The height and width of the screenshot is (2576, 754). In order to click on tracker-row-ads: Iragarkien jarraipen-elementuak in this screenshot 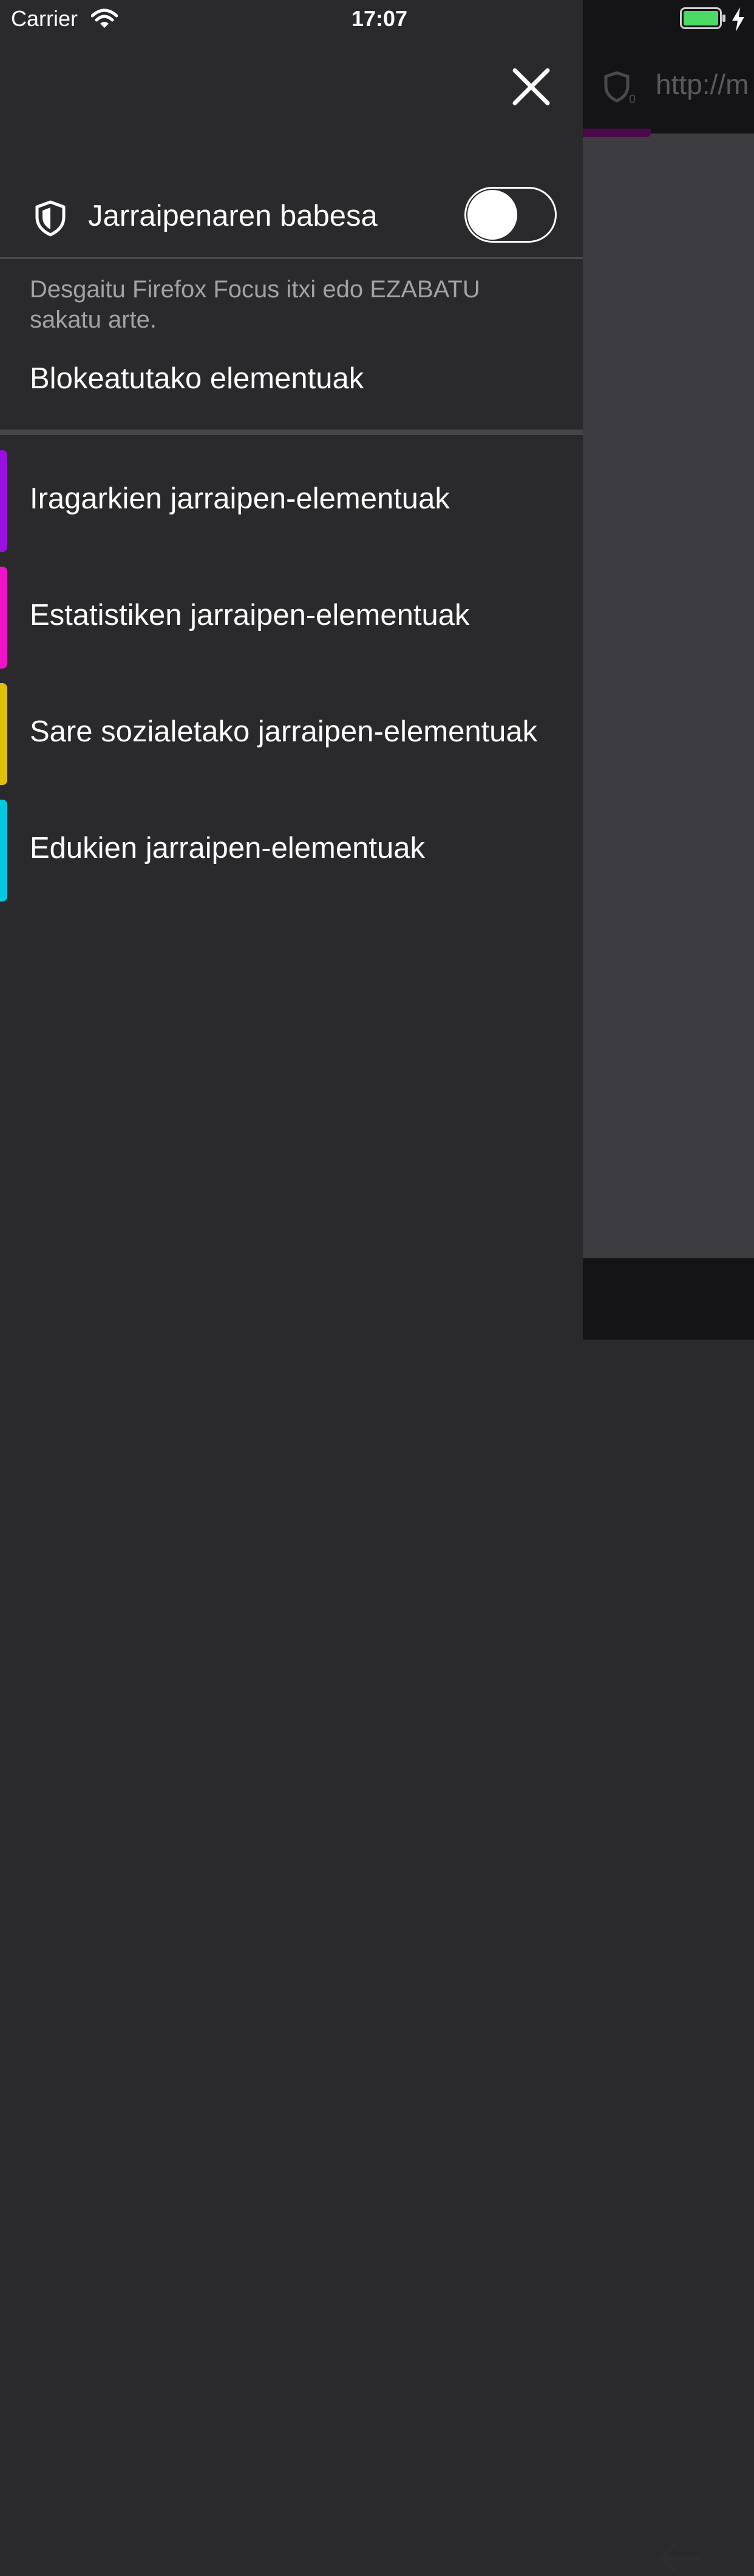, I will do `click(291, 501)`.